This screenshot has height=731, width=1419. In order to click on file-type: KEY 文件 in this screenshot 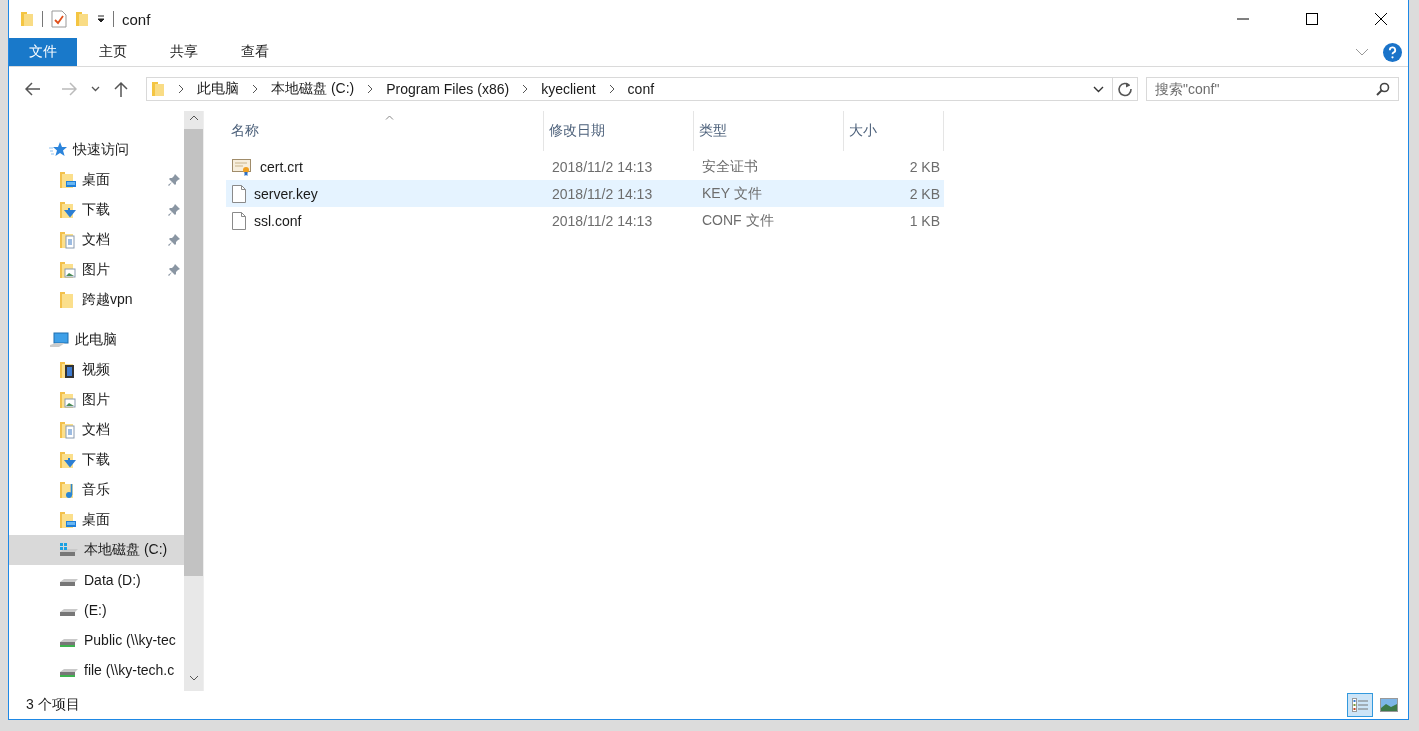, I will do `click(732, 193)`.